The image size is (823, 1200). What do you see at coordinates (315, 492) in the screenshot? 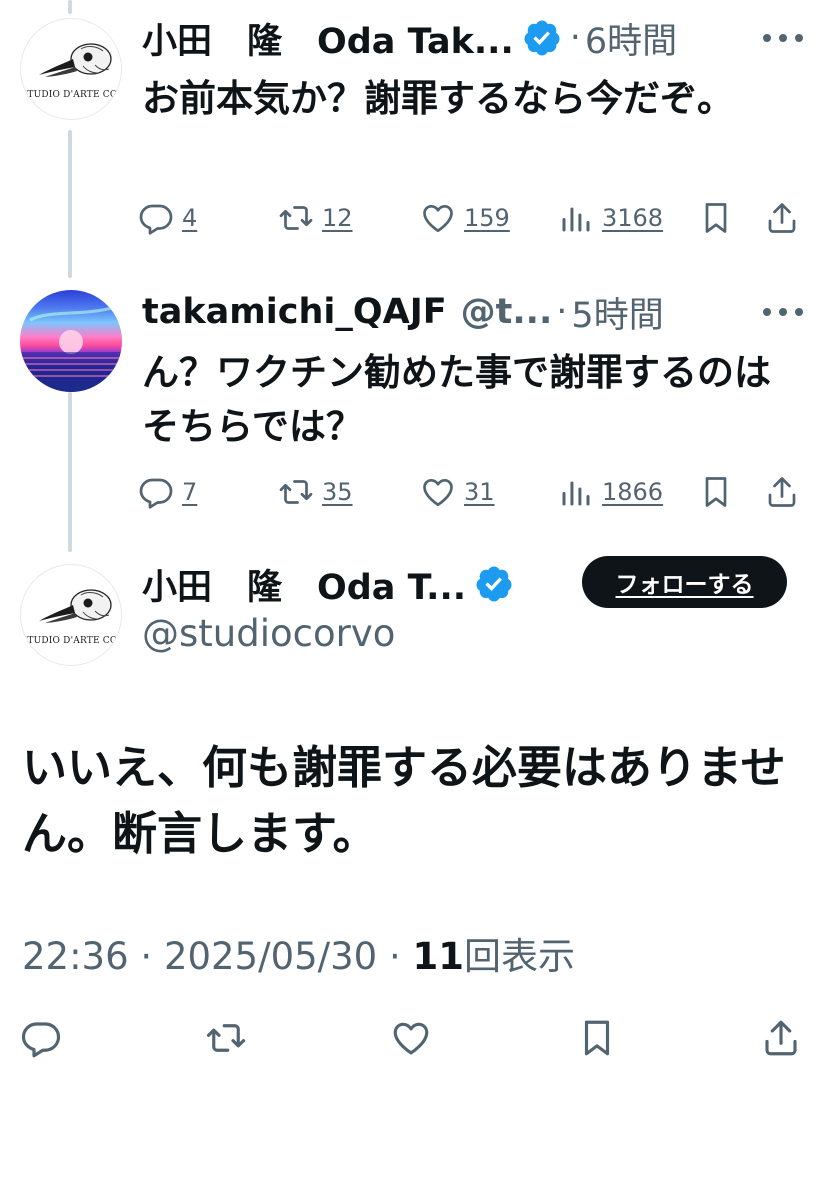
I see `retweet-button: 35` at bounding box center [315, 492].